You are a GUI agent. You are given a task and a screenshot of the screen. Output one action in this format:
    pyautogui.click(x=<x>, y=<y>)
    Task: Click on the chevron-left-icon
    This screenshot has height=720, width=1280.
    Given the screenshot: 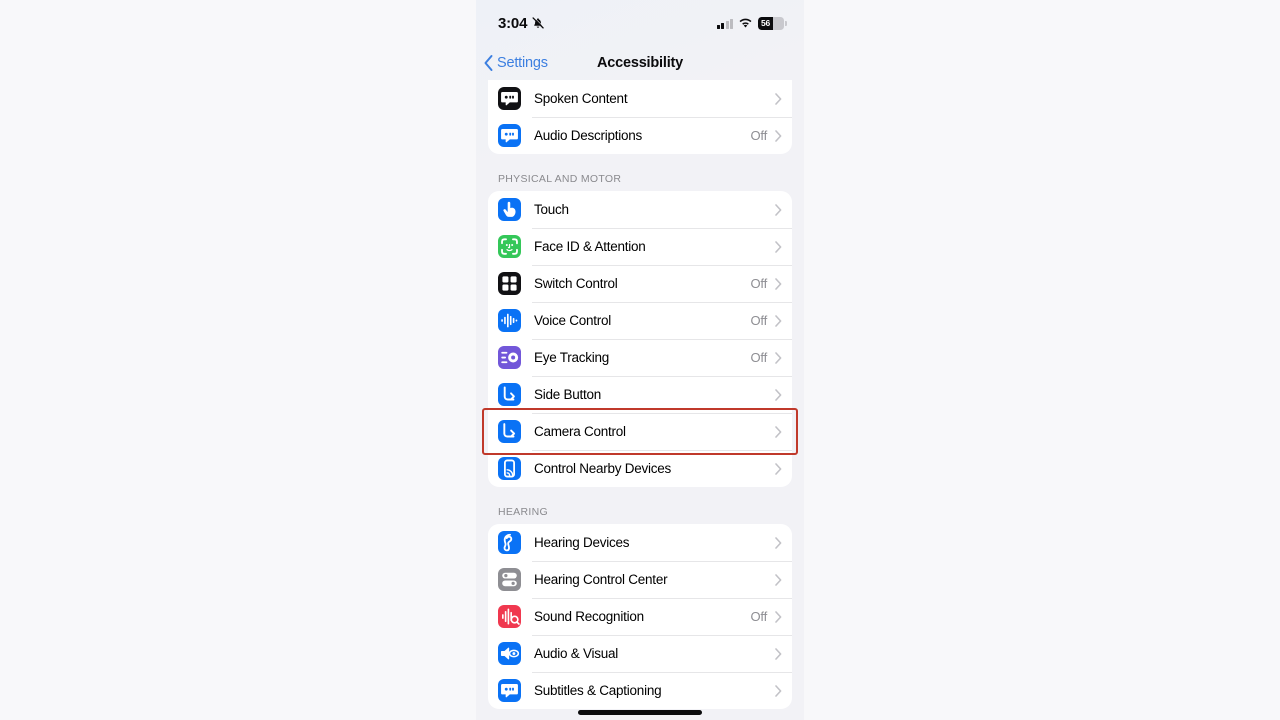 What is the action you would take?
    pyautogui.click(x=488, y=63)
    